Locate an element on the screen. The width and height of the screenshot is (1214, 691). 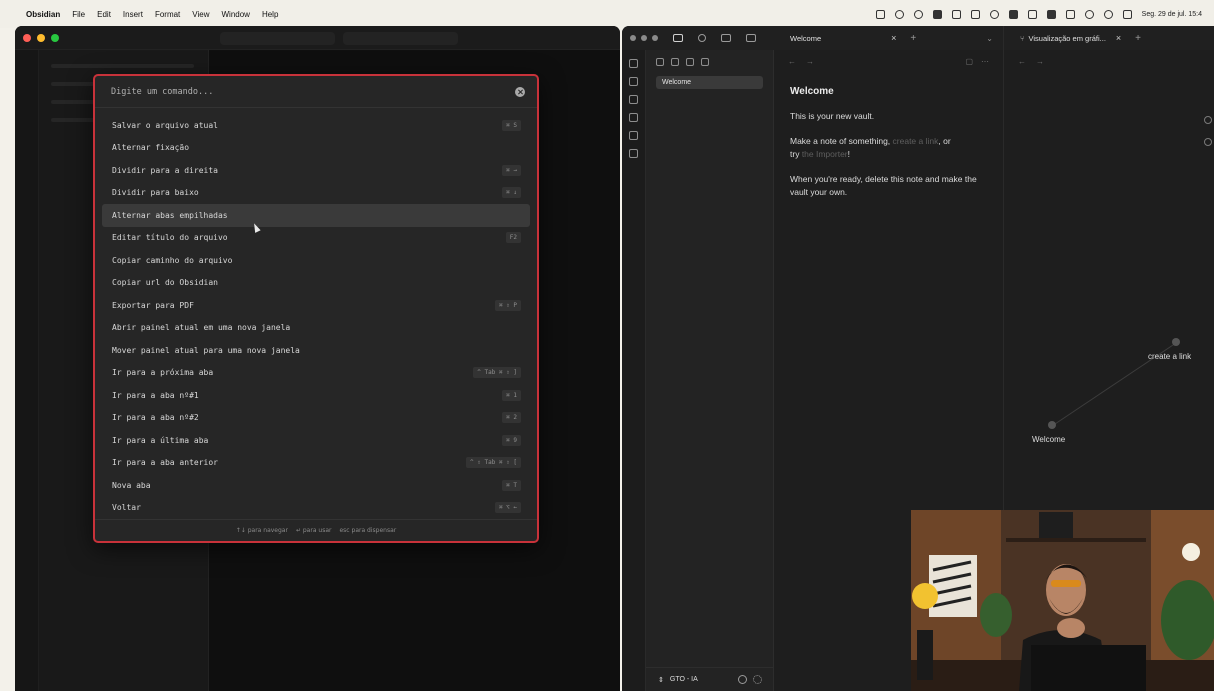
battery-icon is located at coordinates (1070, 14).